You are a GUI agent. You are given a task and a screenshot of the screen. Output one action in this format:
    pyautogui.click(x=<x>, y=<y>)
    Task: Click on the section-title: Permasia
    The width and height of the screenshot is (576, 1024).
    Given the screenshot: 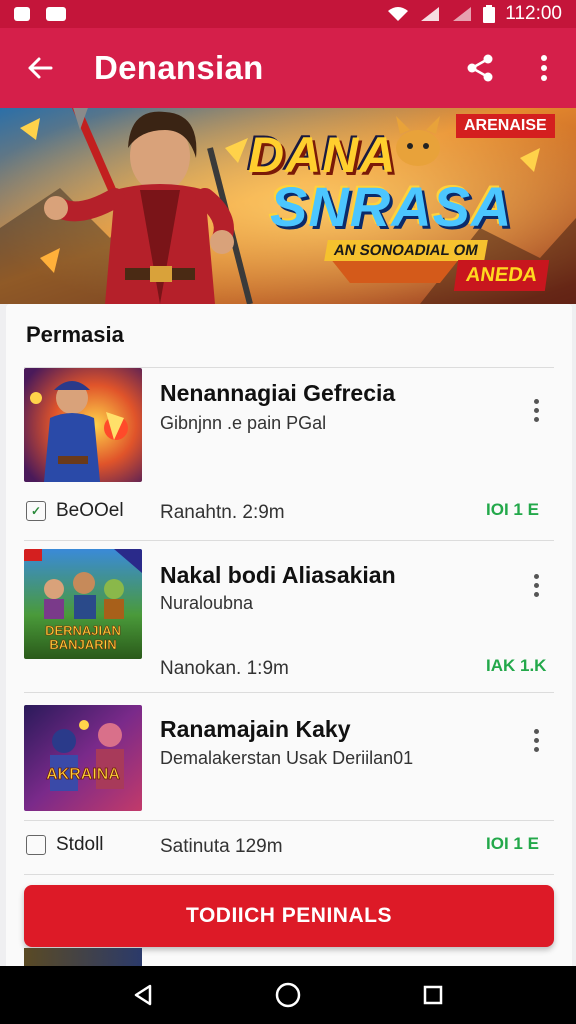 What is the action you would take?
    pyautogui.click(x=75, y=334)
    